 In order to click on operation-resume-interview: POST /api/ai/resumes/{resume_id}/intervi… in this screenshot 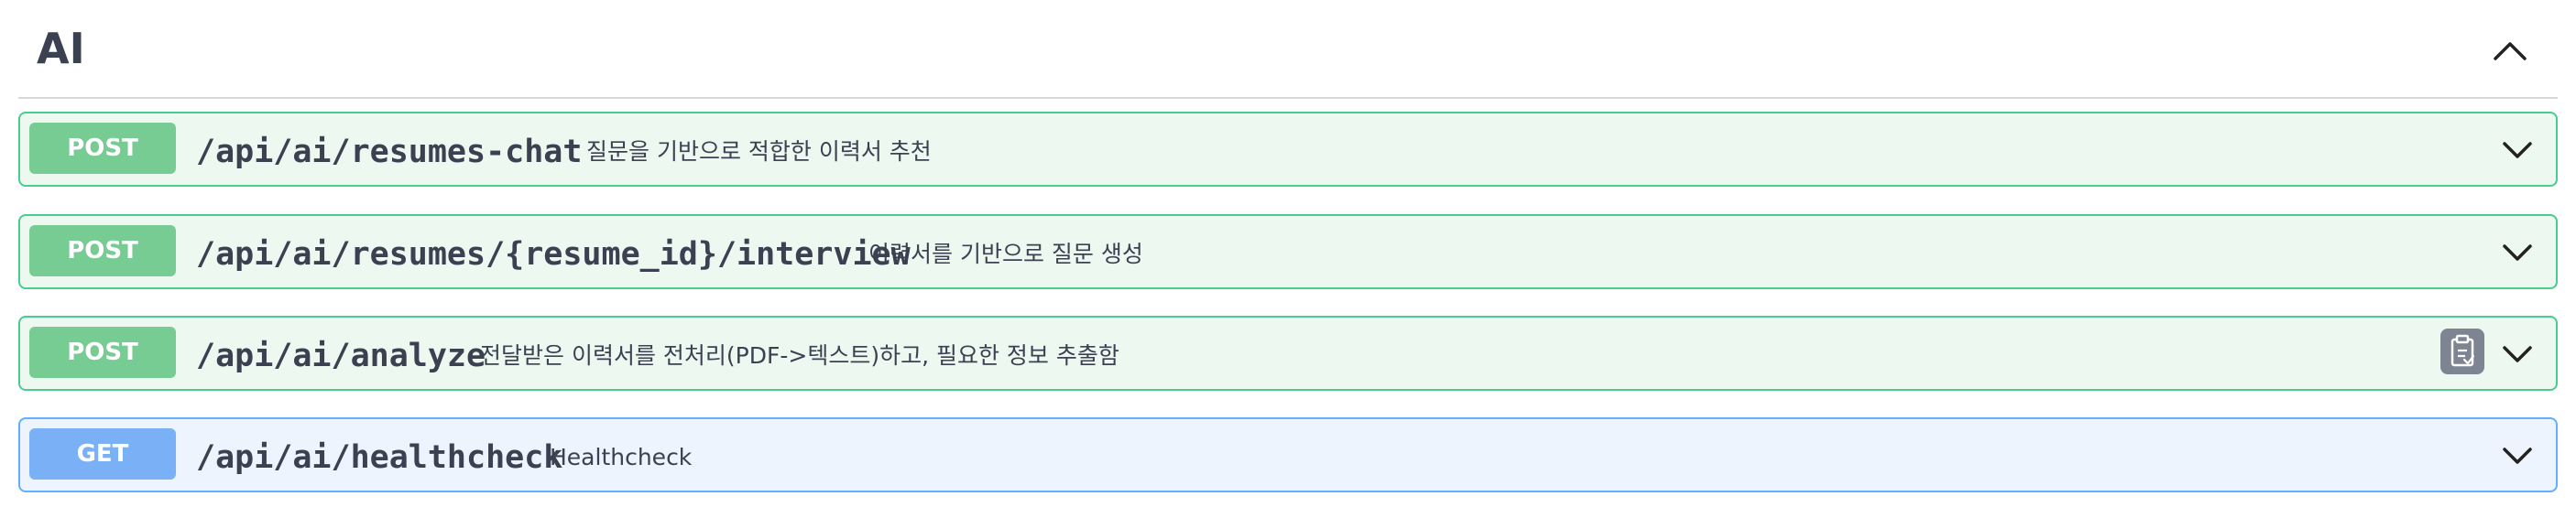, I will do `click(1288, 251)`.